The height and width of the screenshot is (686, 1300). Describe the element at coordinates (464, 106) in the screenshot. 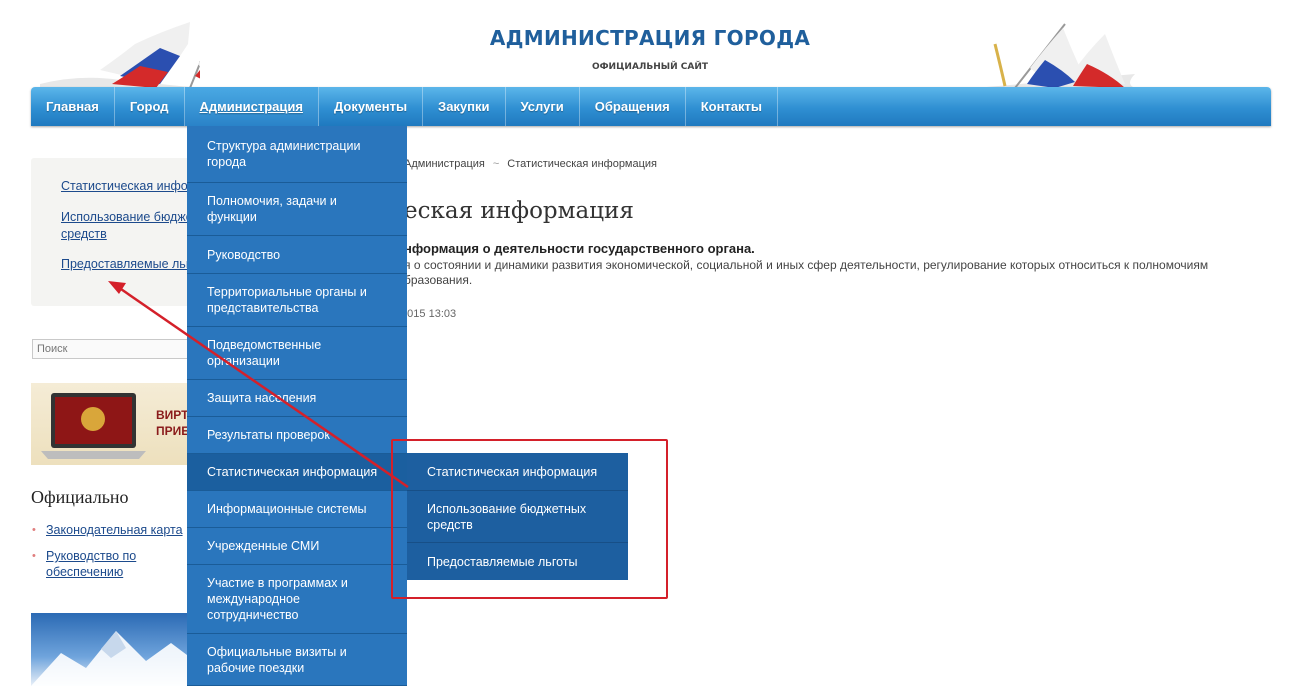

I see `nav-item-procurement: Закупки` at that location.